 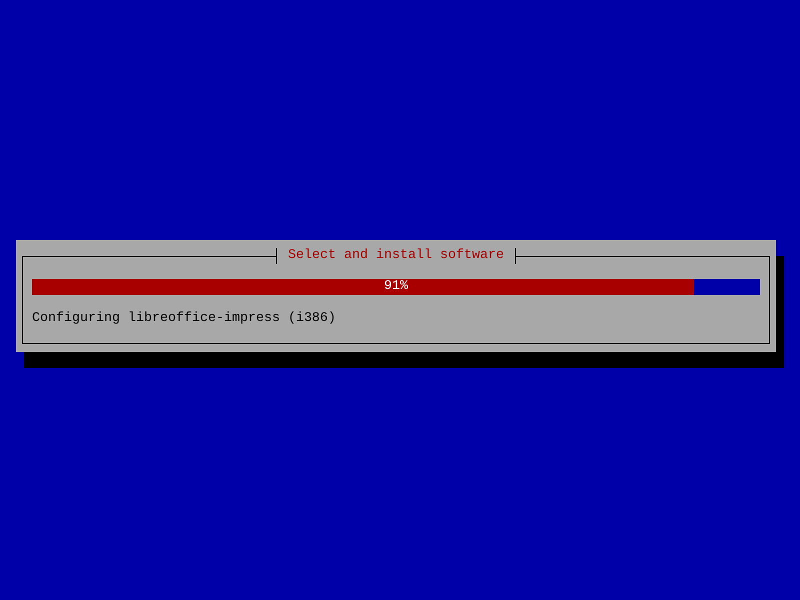 What do you see at coordinates (396, 256) in the screenshot?
I see `dialog-title: Select and install software` at bounding box center [396, 256].